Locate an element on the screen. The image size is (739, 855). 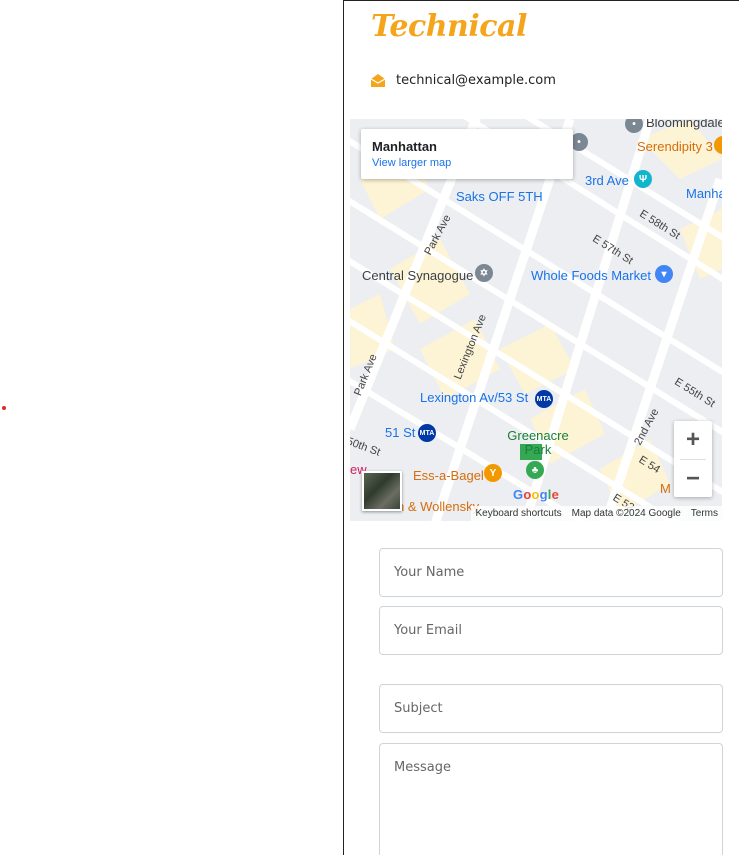
message-textarea is located at coordinates (551, 799).